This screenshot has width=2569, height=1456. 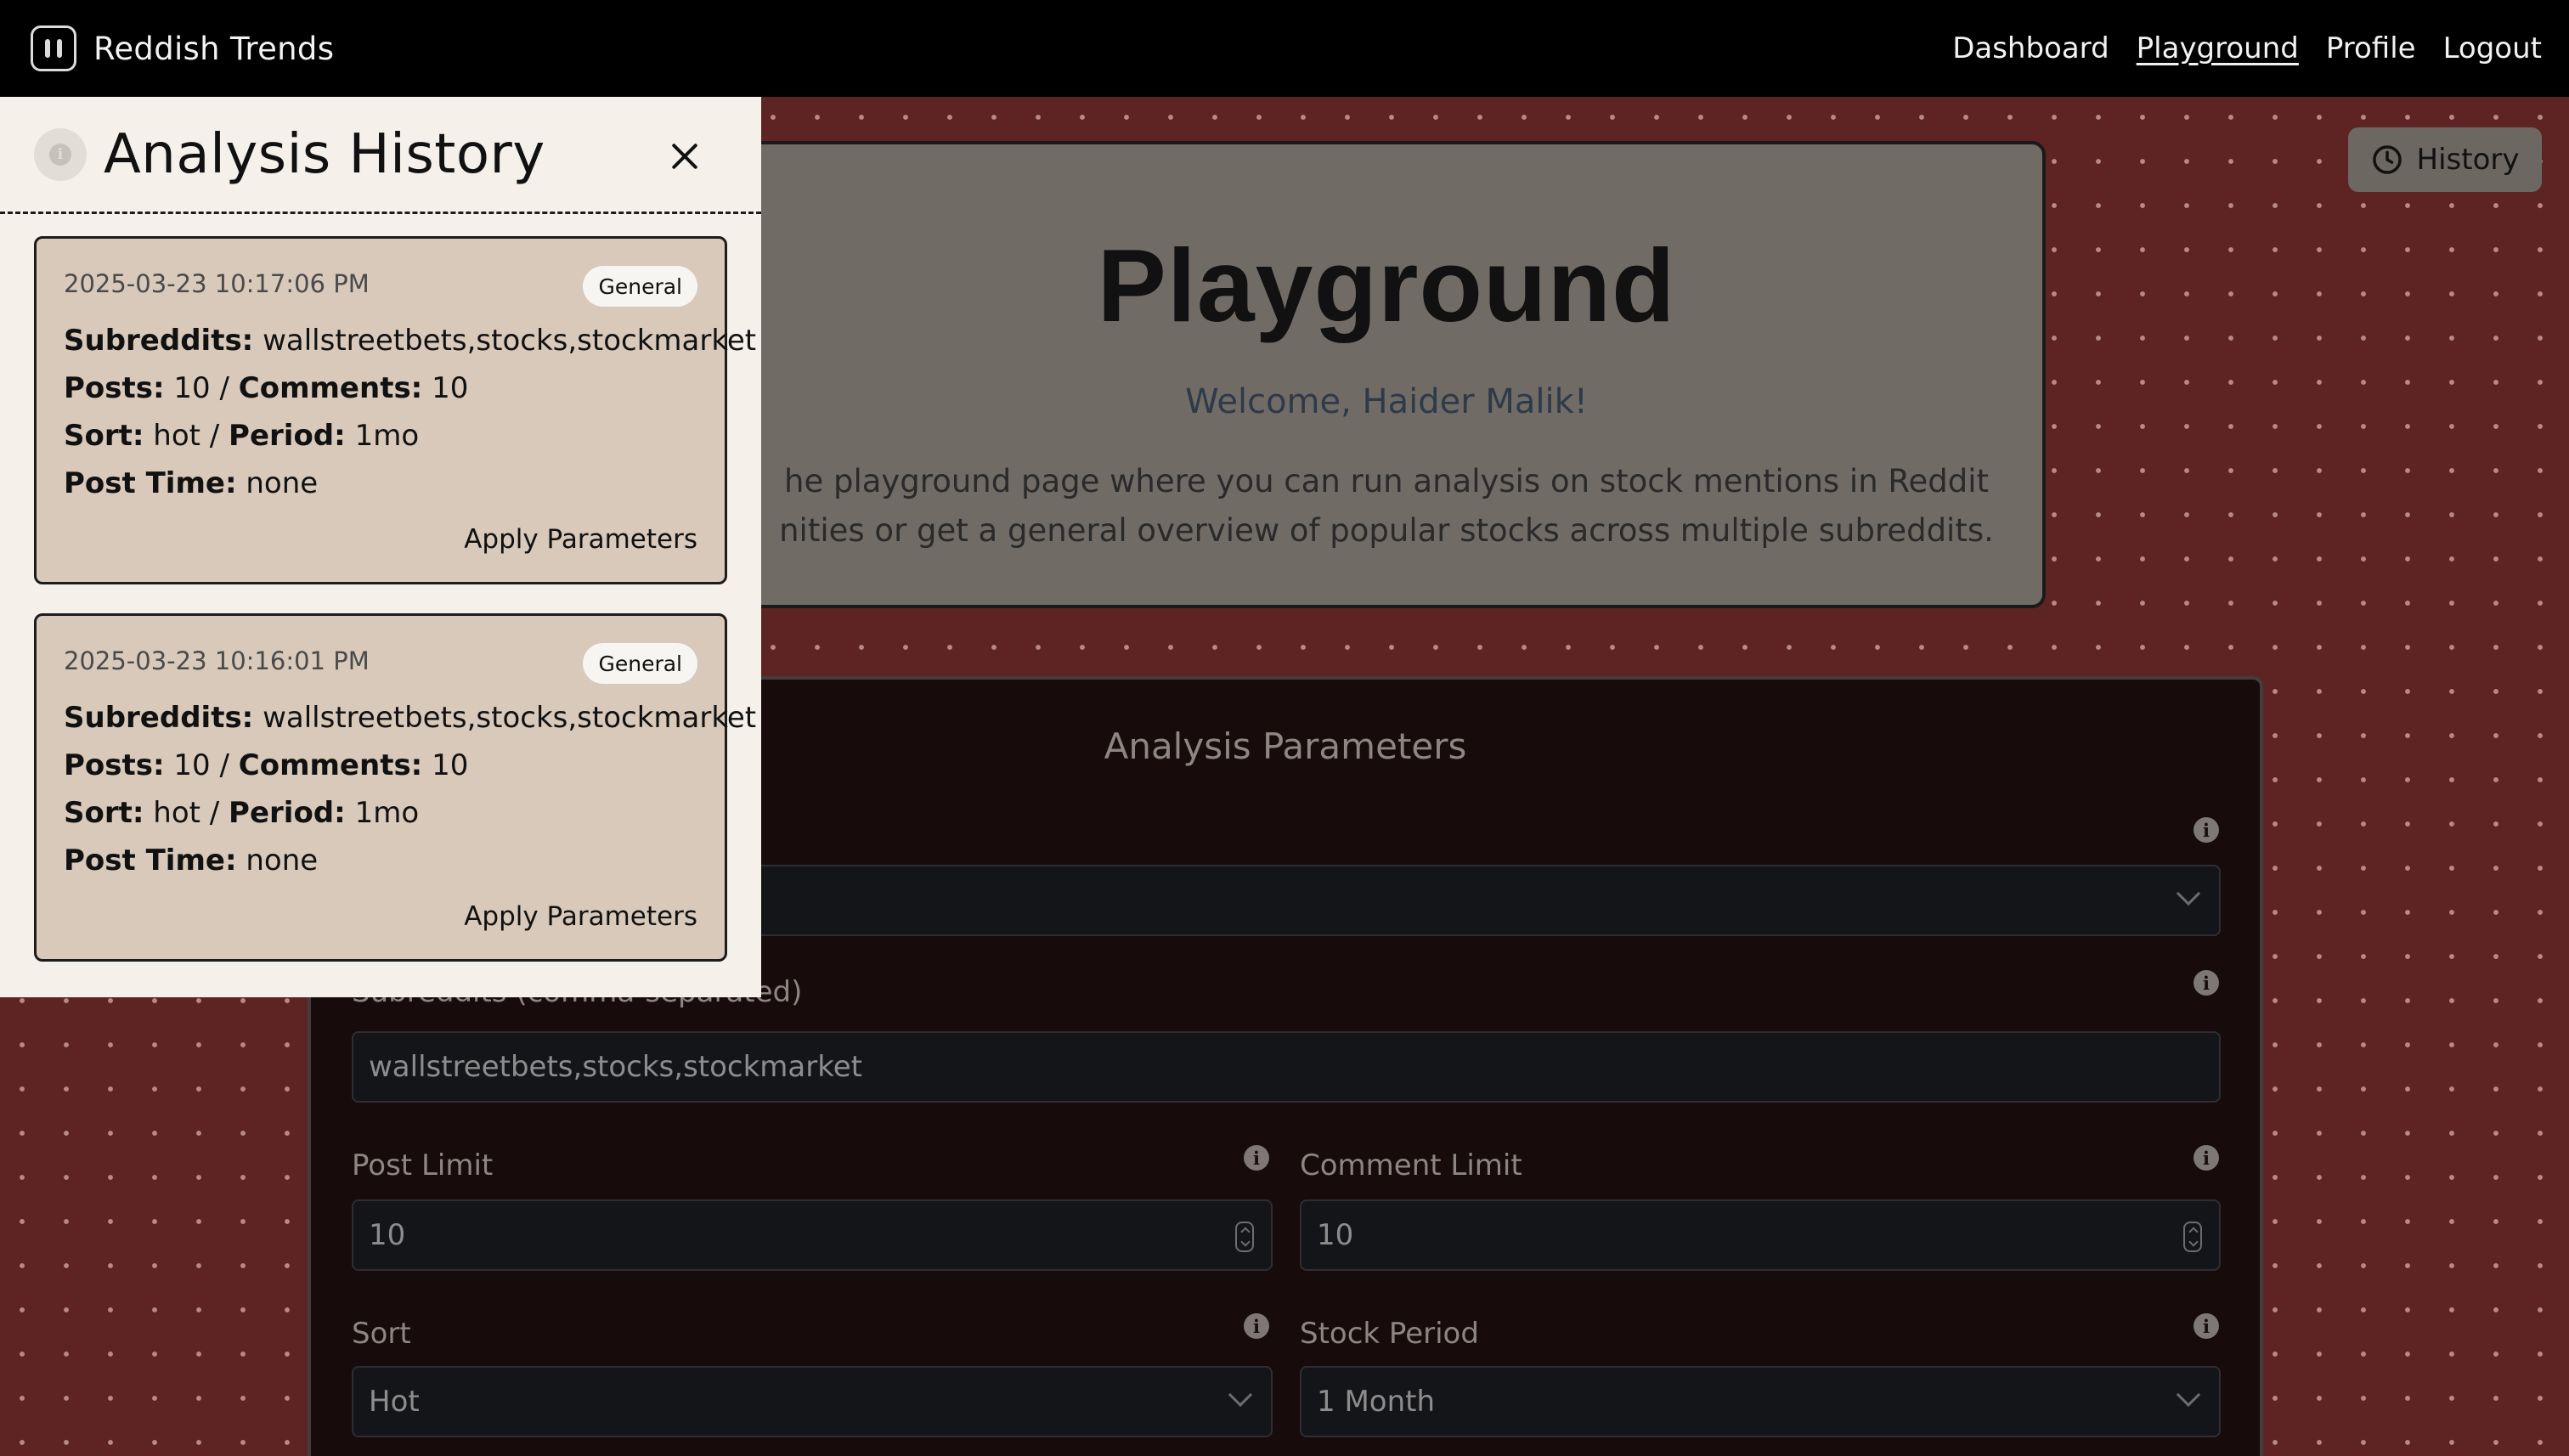 What do you see at coordinates (1386, 285) in the screenshot?
I see `page-title: Playground` at bounding box center [1386, 285].